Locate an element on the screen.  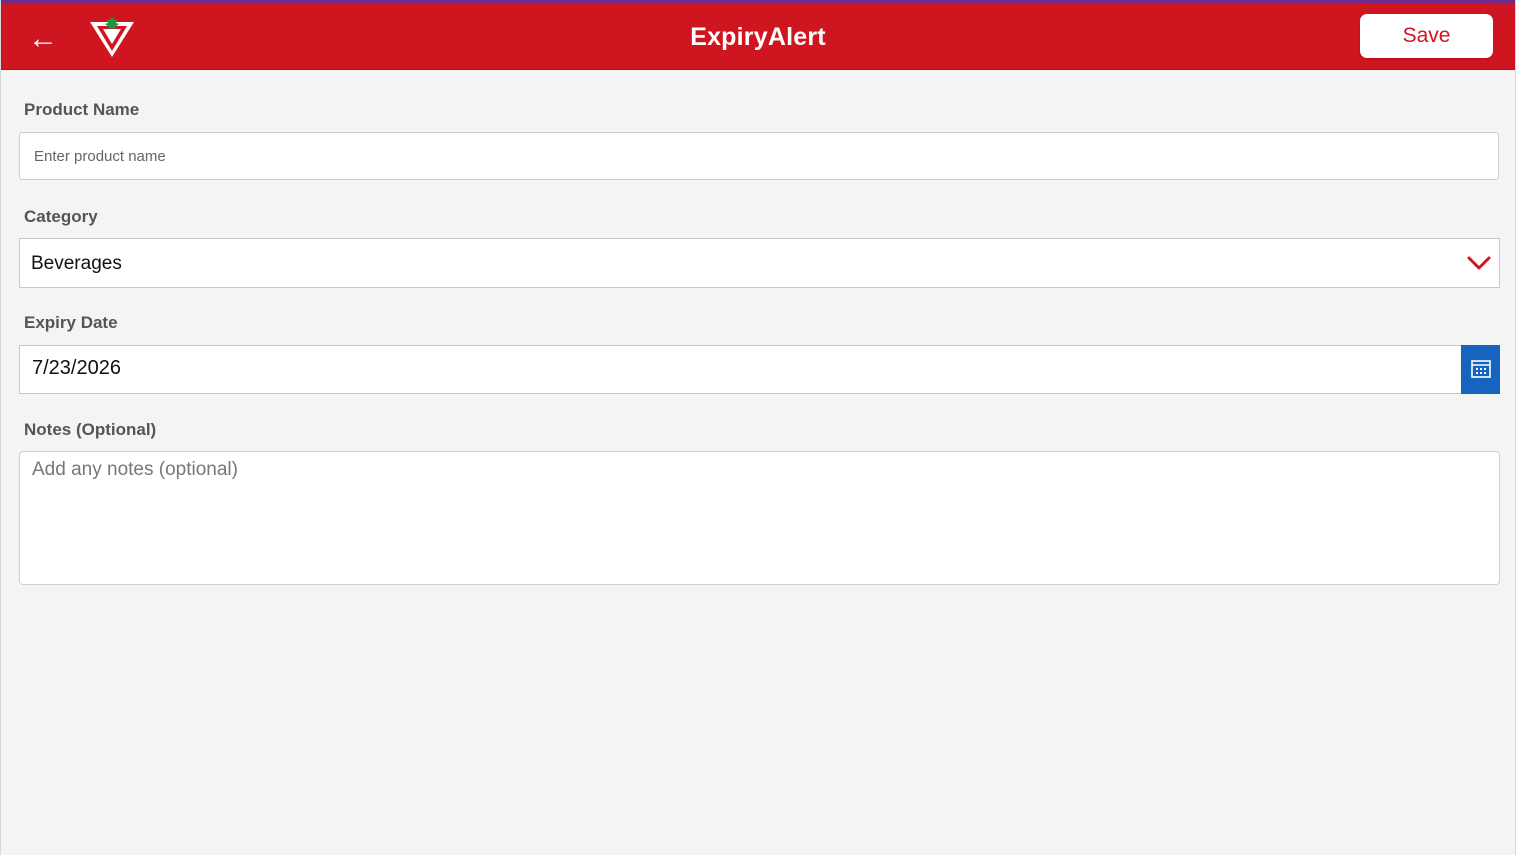
page-title: ExpiryAlert is located at coordinates (758, 37).